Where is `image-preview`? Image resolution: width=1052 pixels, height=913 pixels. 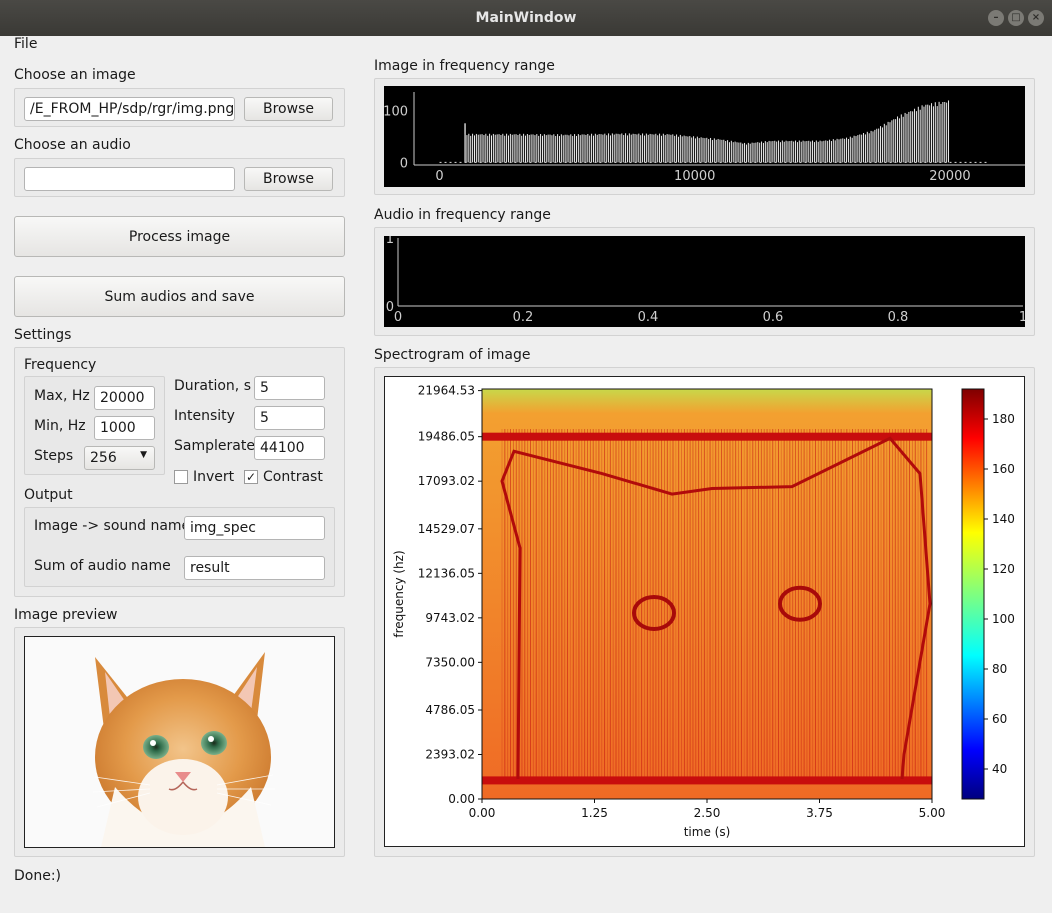 image-preview is located at coordinates (179, 742).